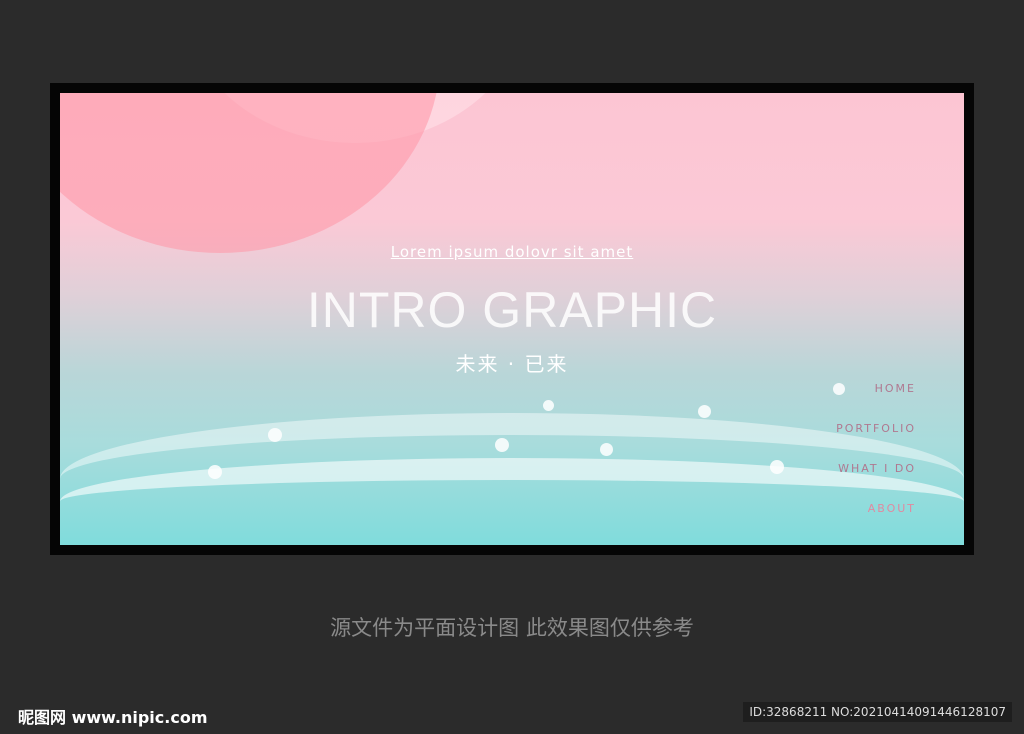 The image size is (1024, 734). I want to click on banner-title: INTRO GRAPHIC, so click(512, 310).